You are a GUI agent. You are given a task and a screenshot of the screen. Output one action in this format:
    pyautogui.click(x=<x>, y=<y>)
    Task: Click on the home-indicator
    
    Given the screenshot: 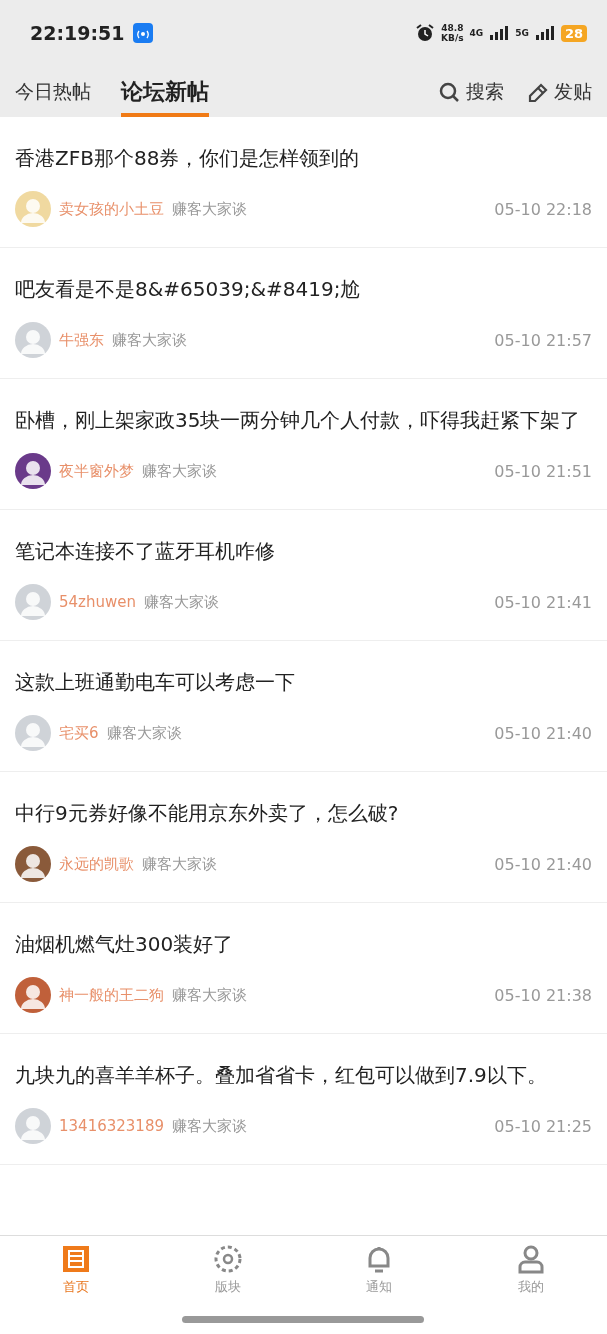 What is the action you would take?
    pyautogui.click(x=303, y=1319)
    